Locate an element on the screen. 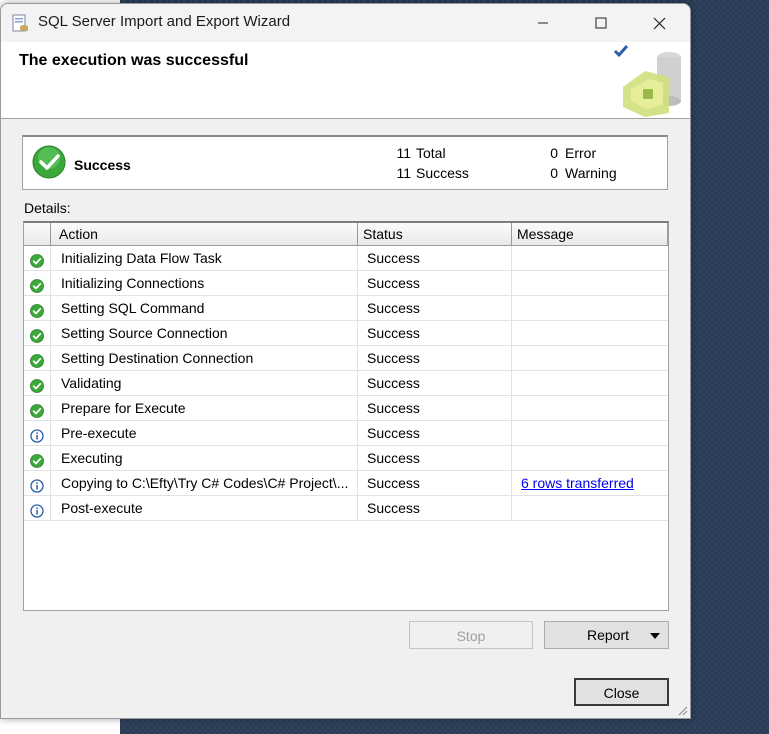  table-row: Validating Success is located at coordinates (346, 383).